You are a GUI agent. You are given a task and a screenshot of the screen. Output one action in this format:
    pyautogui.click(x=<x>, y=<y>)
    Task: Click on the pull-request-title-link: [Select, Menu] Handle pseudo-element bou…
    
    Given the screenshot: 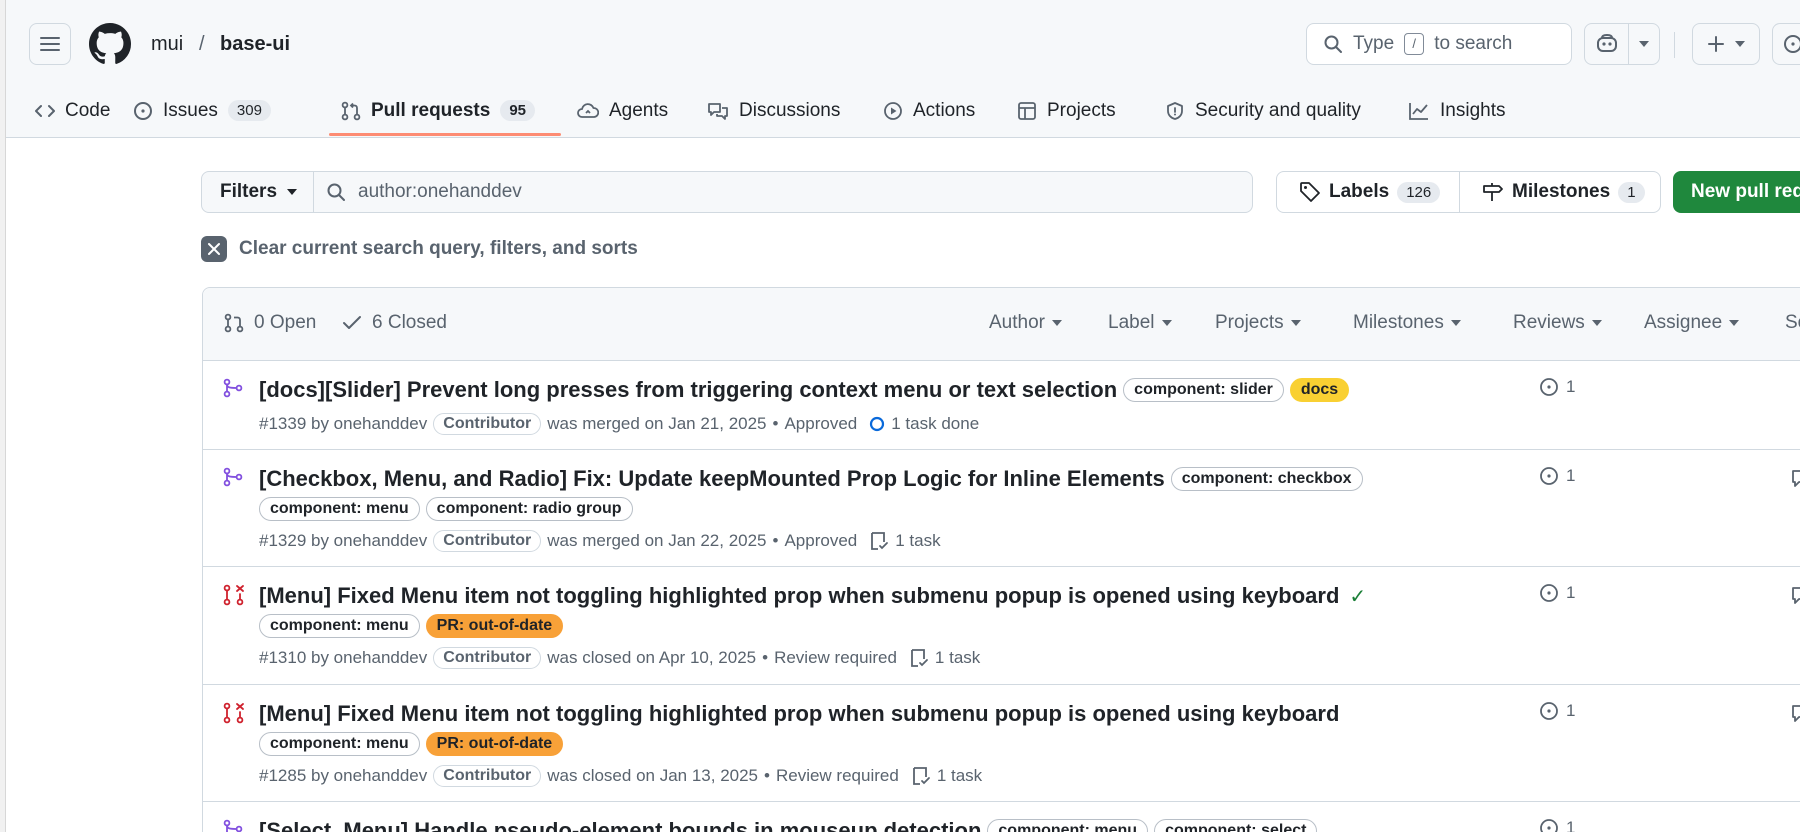 What is the action you would take?
    pyautogui.click(x=620, y=825)
    